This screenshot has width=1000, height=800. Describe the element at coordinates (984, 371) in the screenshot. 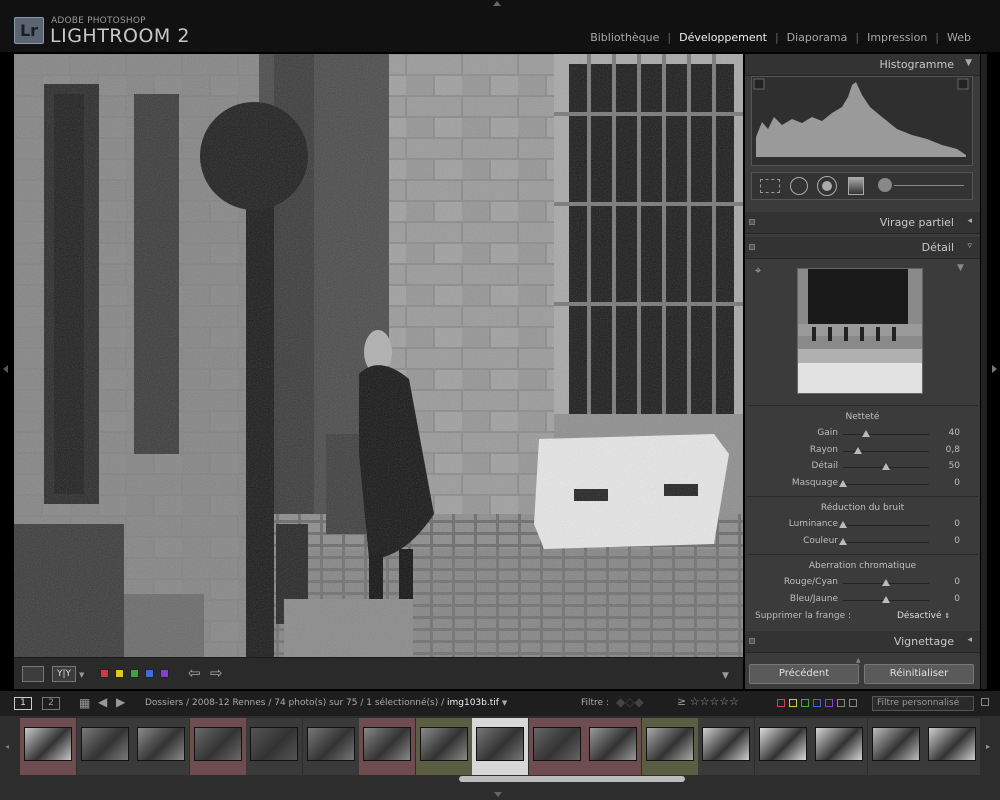

I see `panel-scrollbar` at that location.